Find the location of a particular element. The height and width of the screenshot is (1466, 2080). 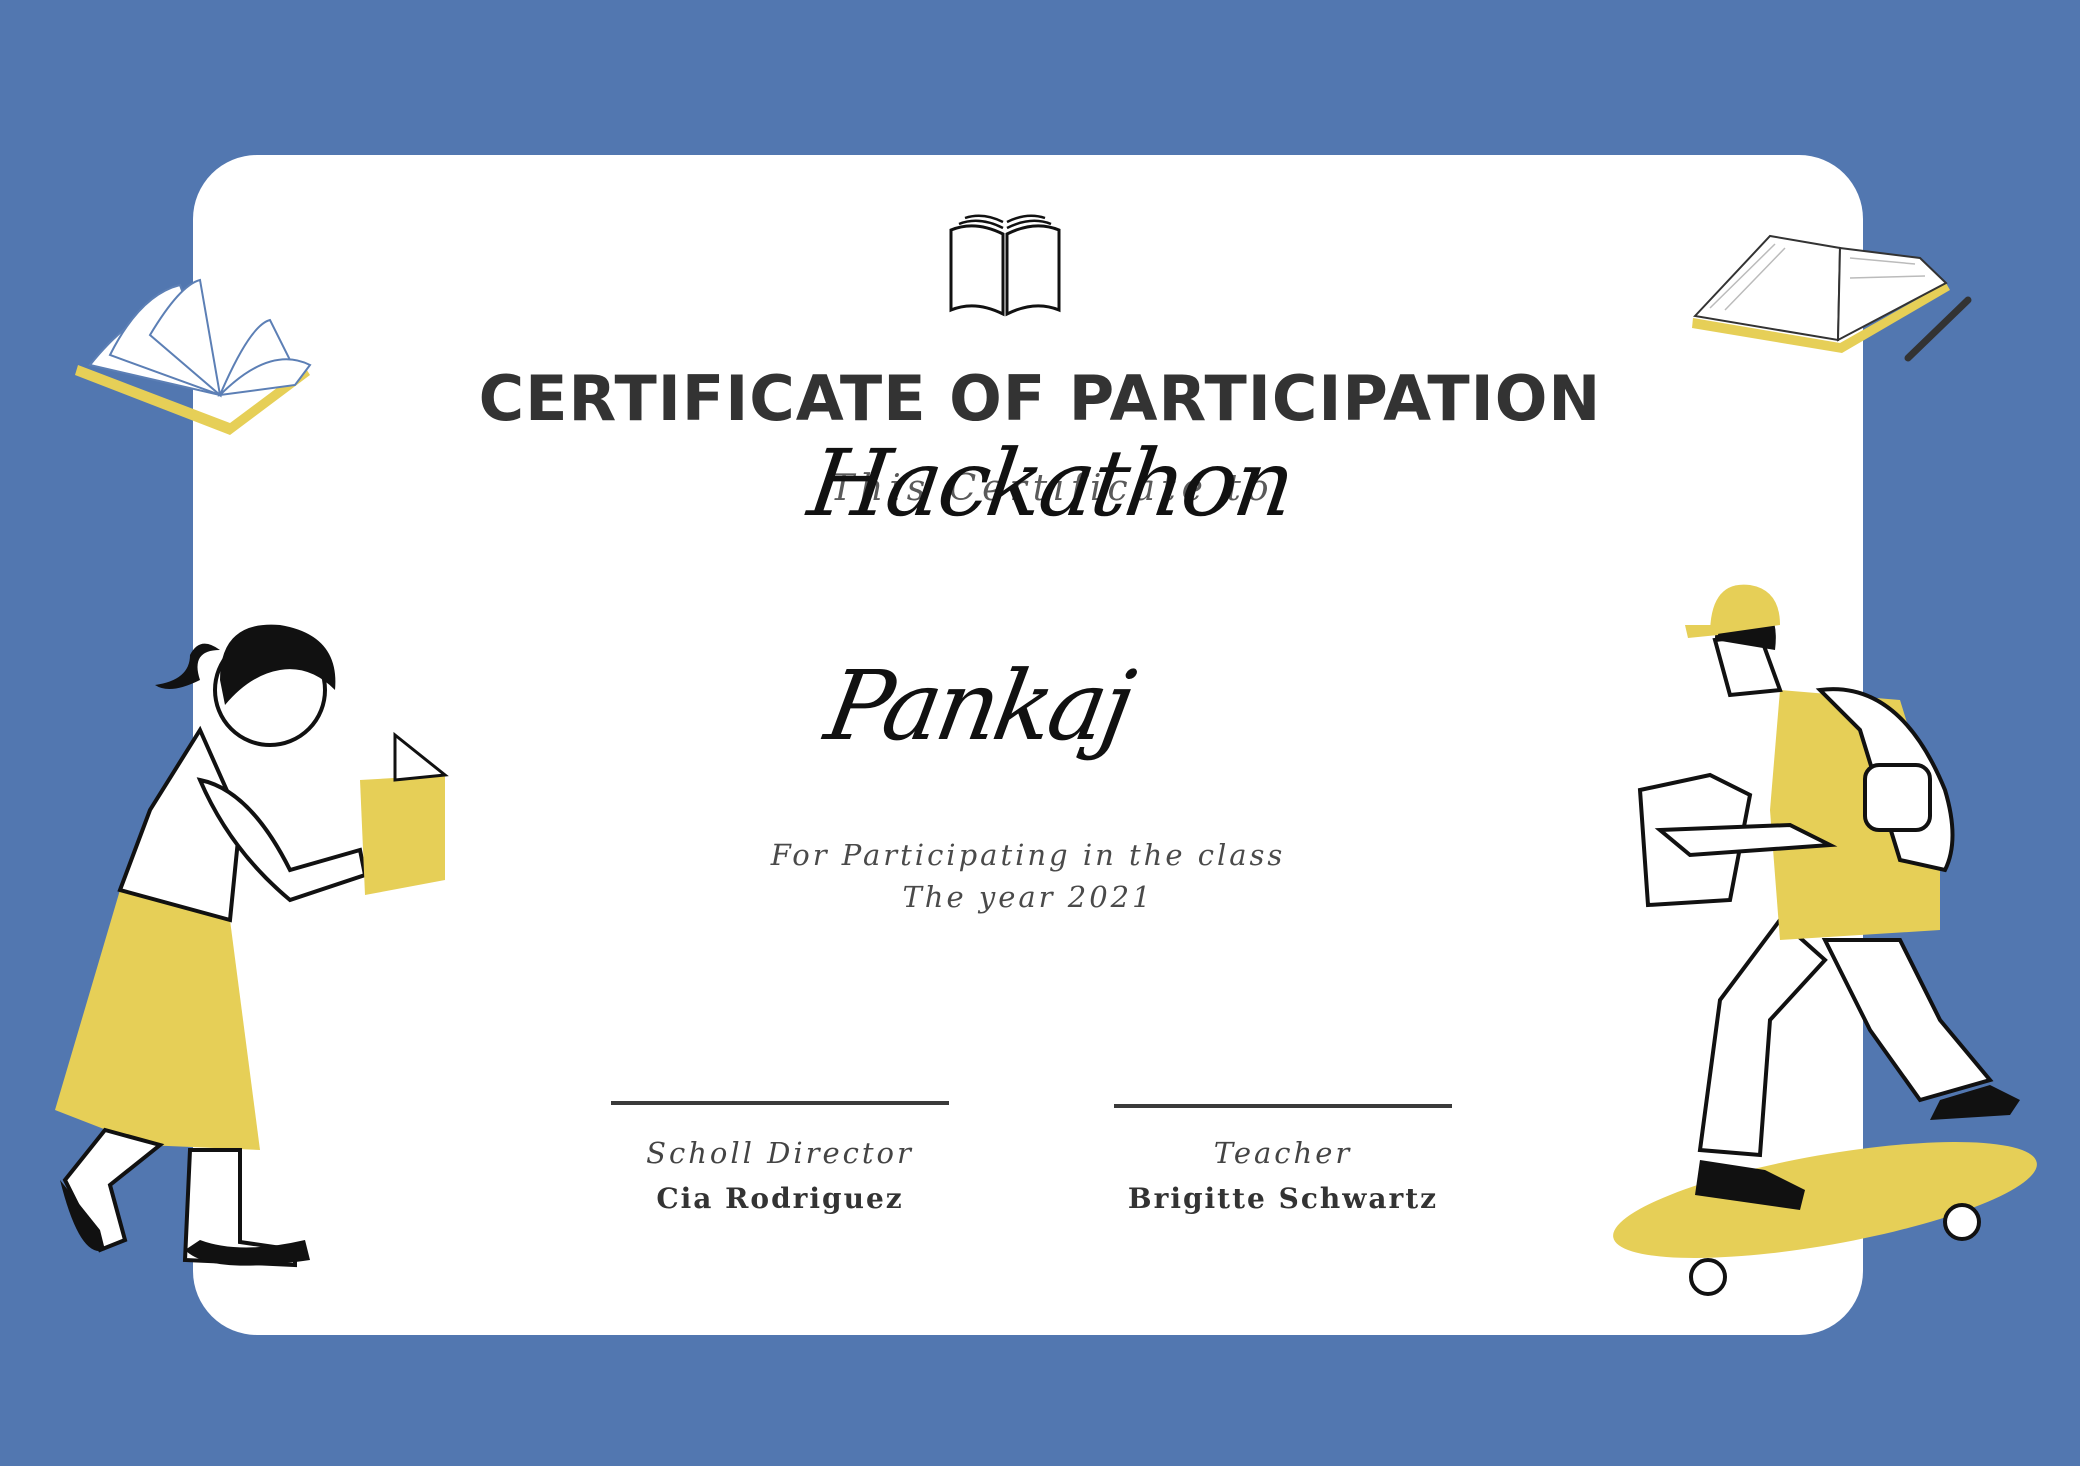

signature-line-teacher is located at coordinates (1283, 1106).